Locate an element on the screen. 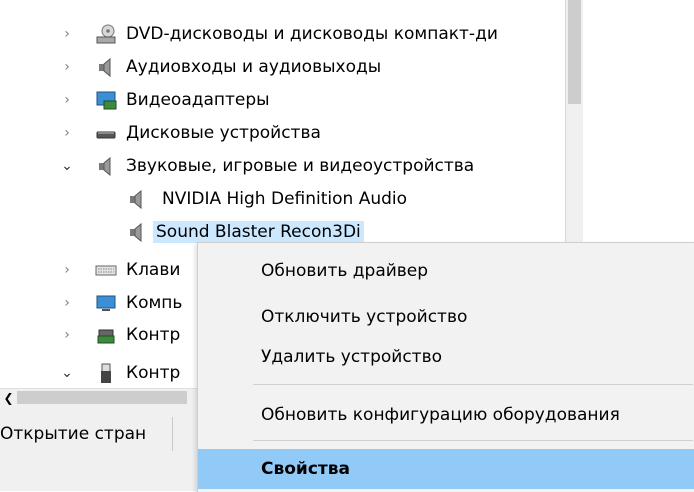 The image size is (694, 492). vertical-scrollbar-thumb is located at coordinates (574, 52).